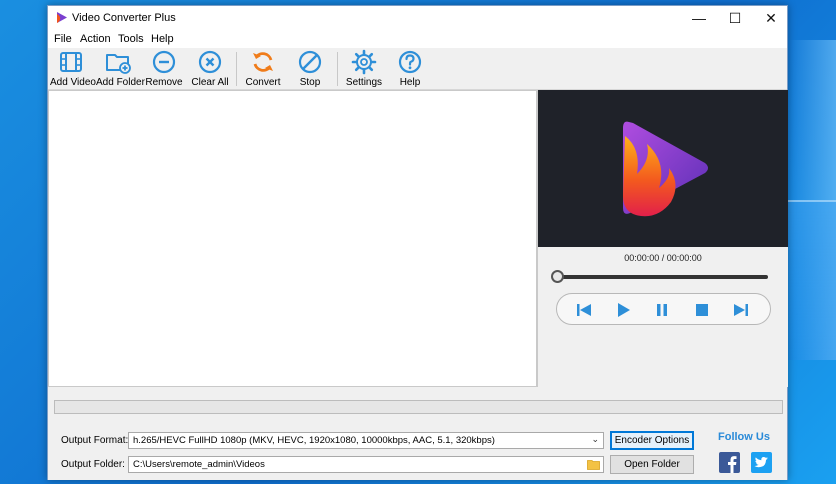 The height and width of the screenshot is (484, 836). I want to click on output-folder-value: C:\Users\remote_admin\Videos, so click(199, 464).